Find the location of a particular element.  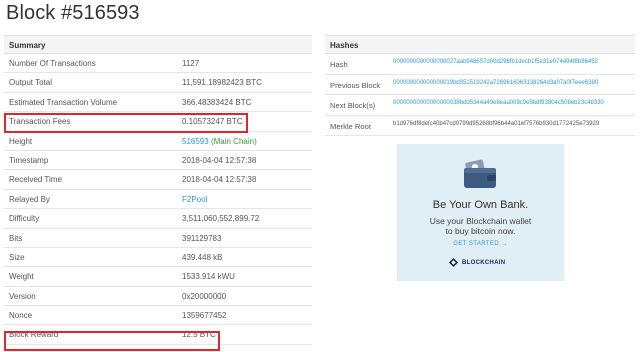

blockchain-logo: BLOCKCHAIN is located at coordinates (477, 262).